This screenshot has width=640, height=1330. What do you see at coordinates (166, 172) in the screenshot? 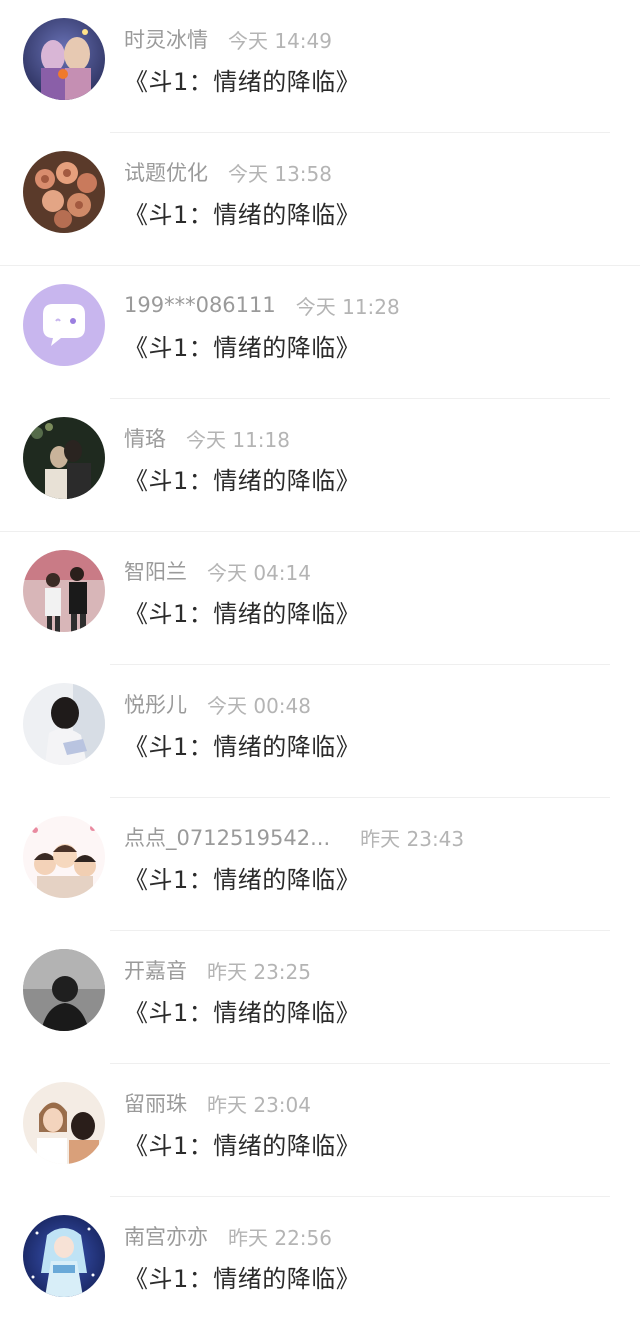
I see `username: 试题优化` at bounding box center [166, 172].